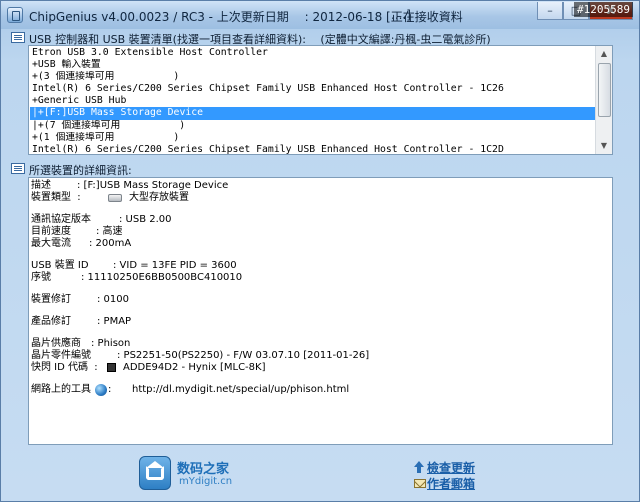  Describe the element at coordinates (419, 467) in the screenshot. I see `update-arrow-icon` at that location.